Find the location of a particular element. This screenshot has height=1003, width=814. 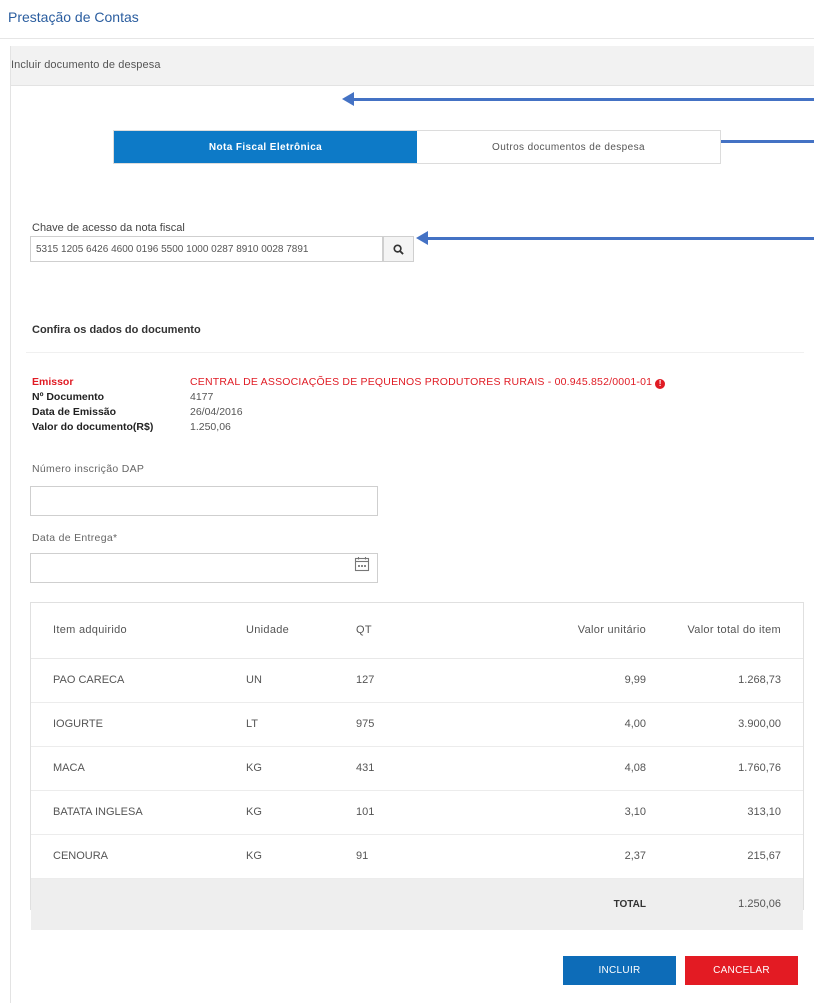

item-qty: 127 is located at coordinates (411, 680).